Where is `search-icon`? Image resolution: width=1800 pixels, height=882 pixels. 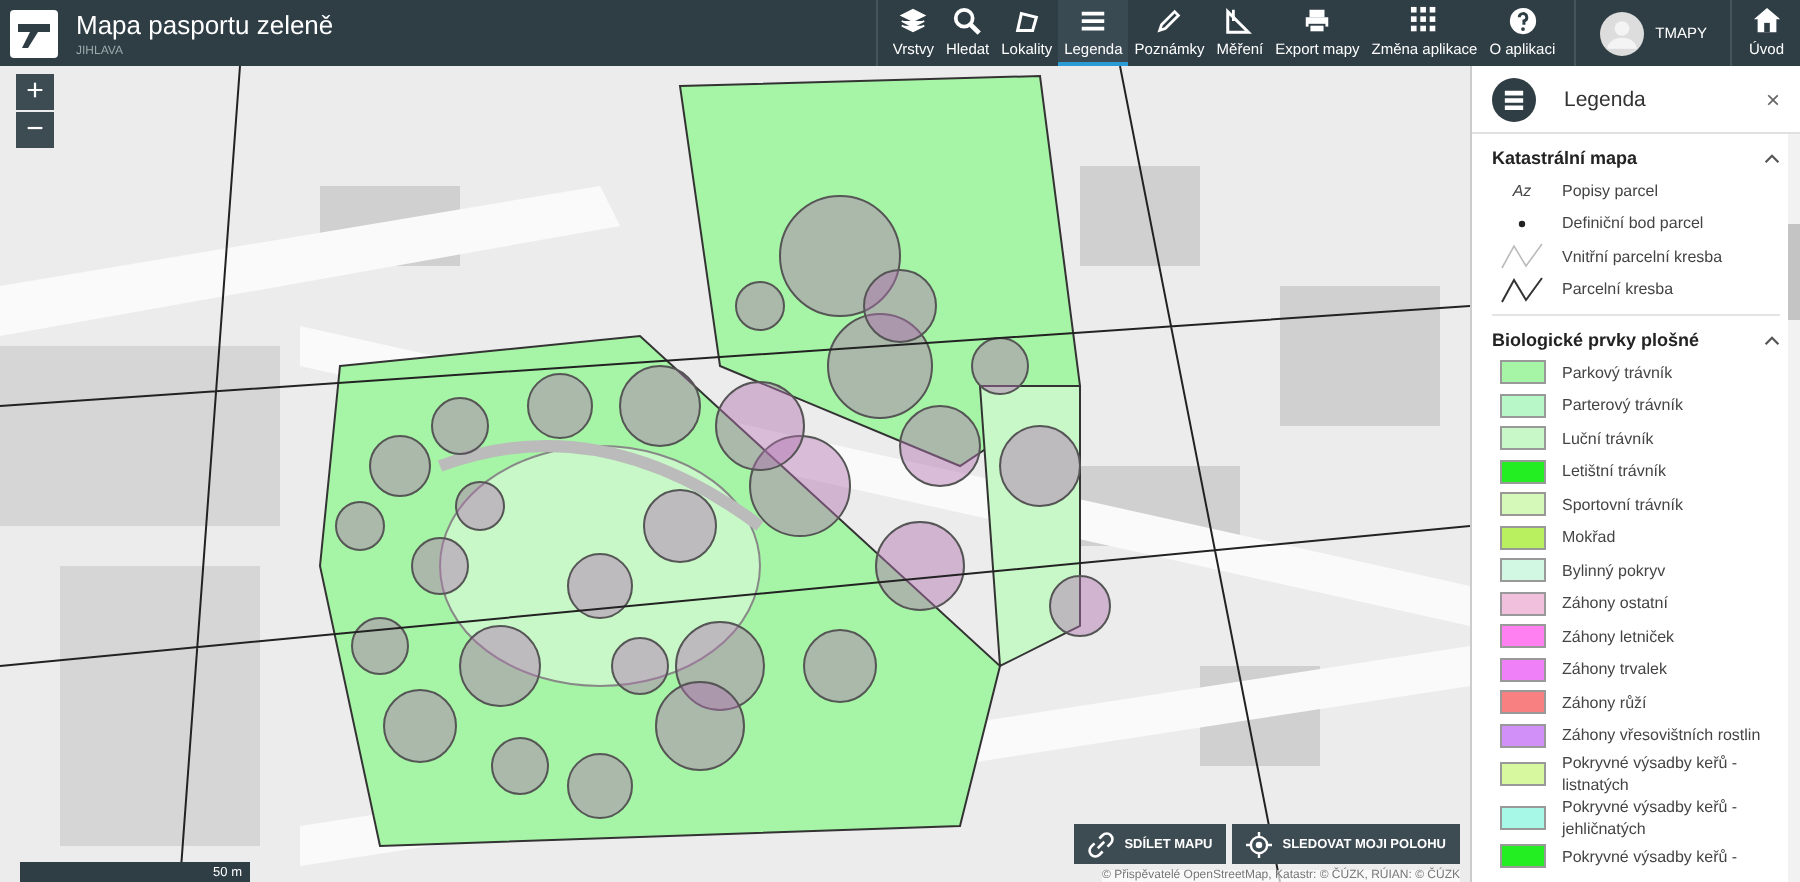
search-icon is located at coordinates (967, 20).